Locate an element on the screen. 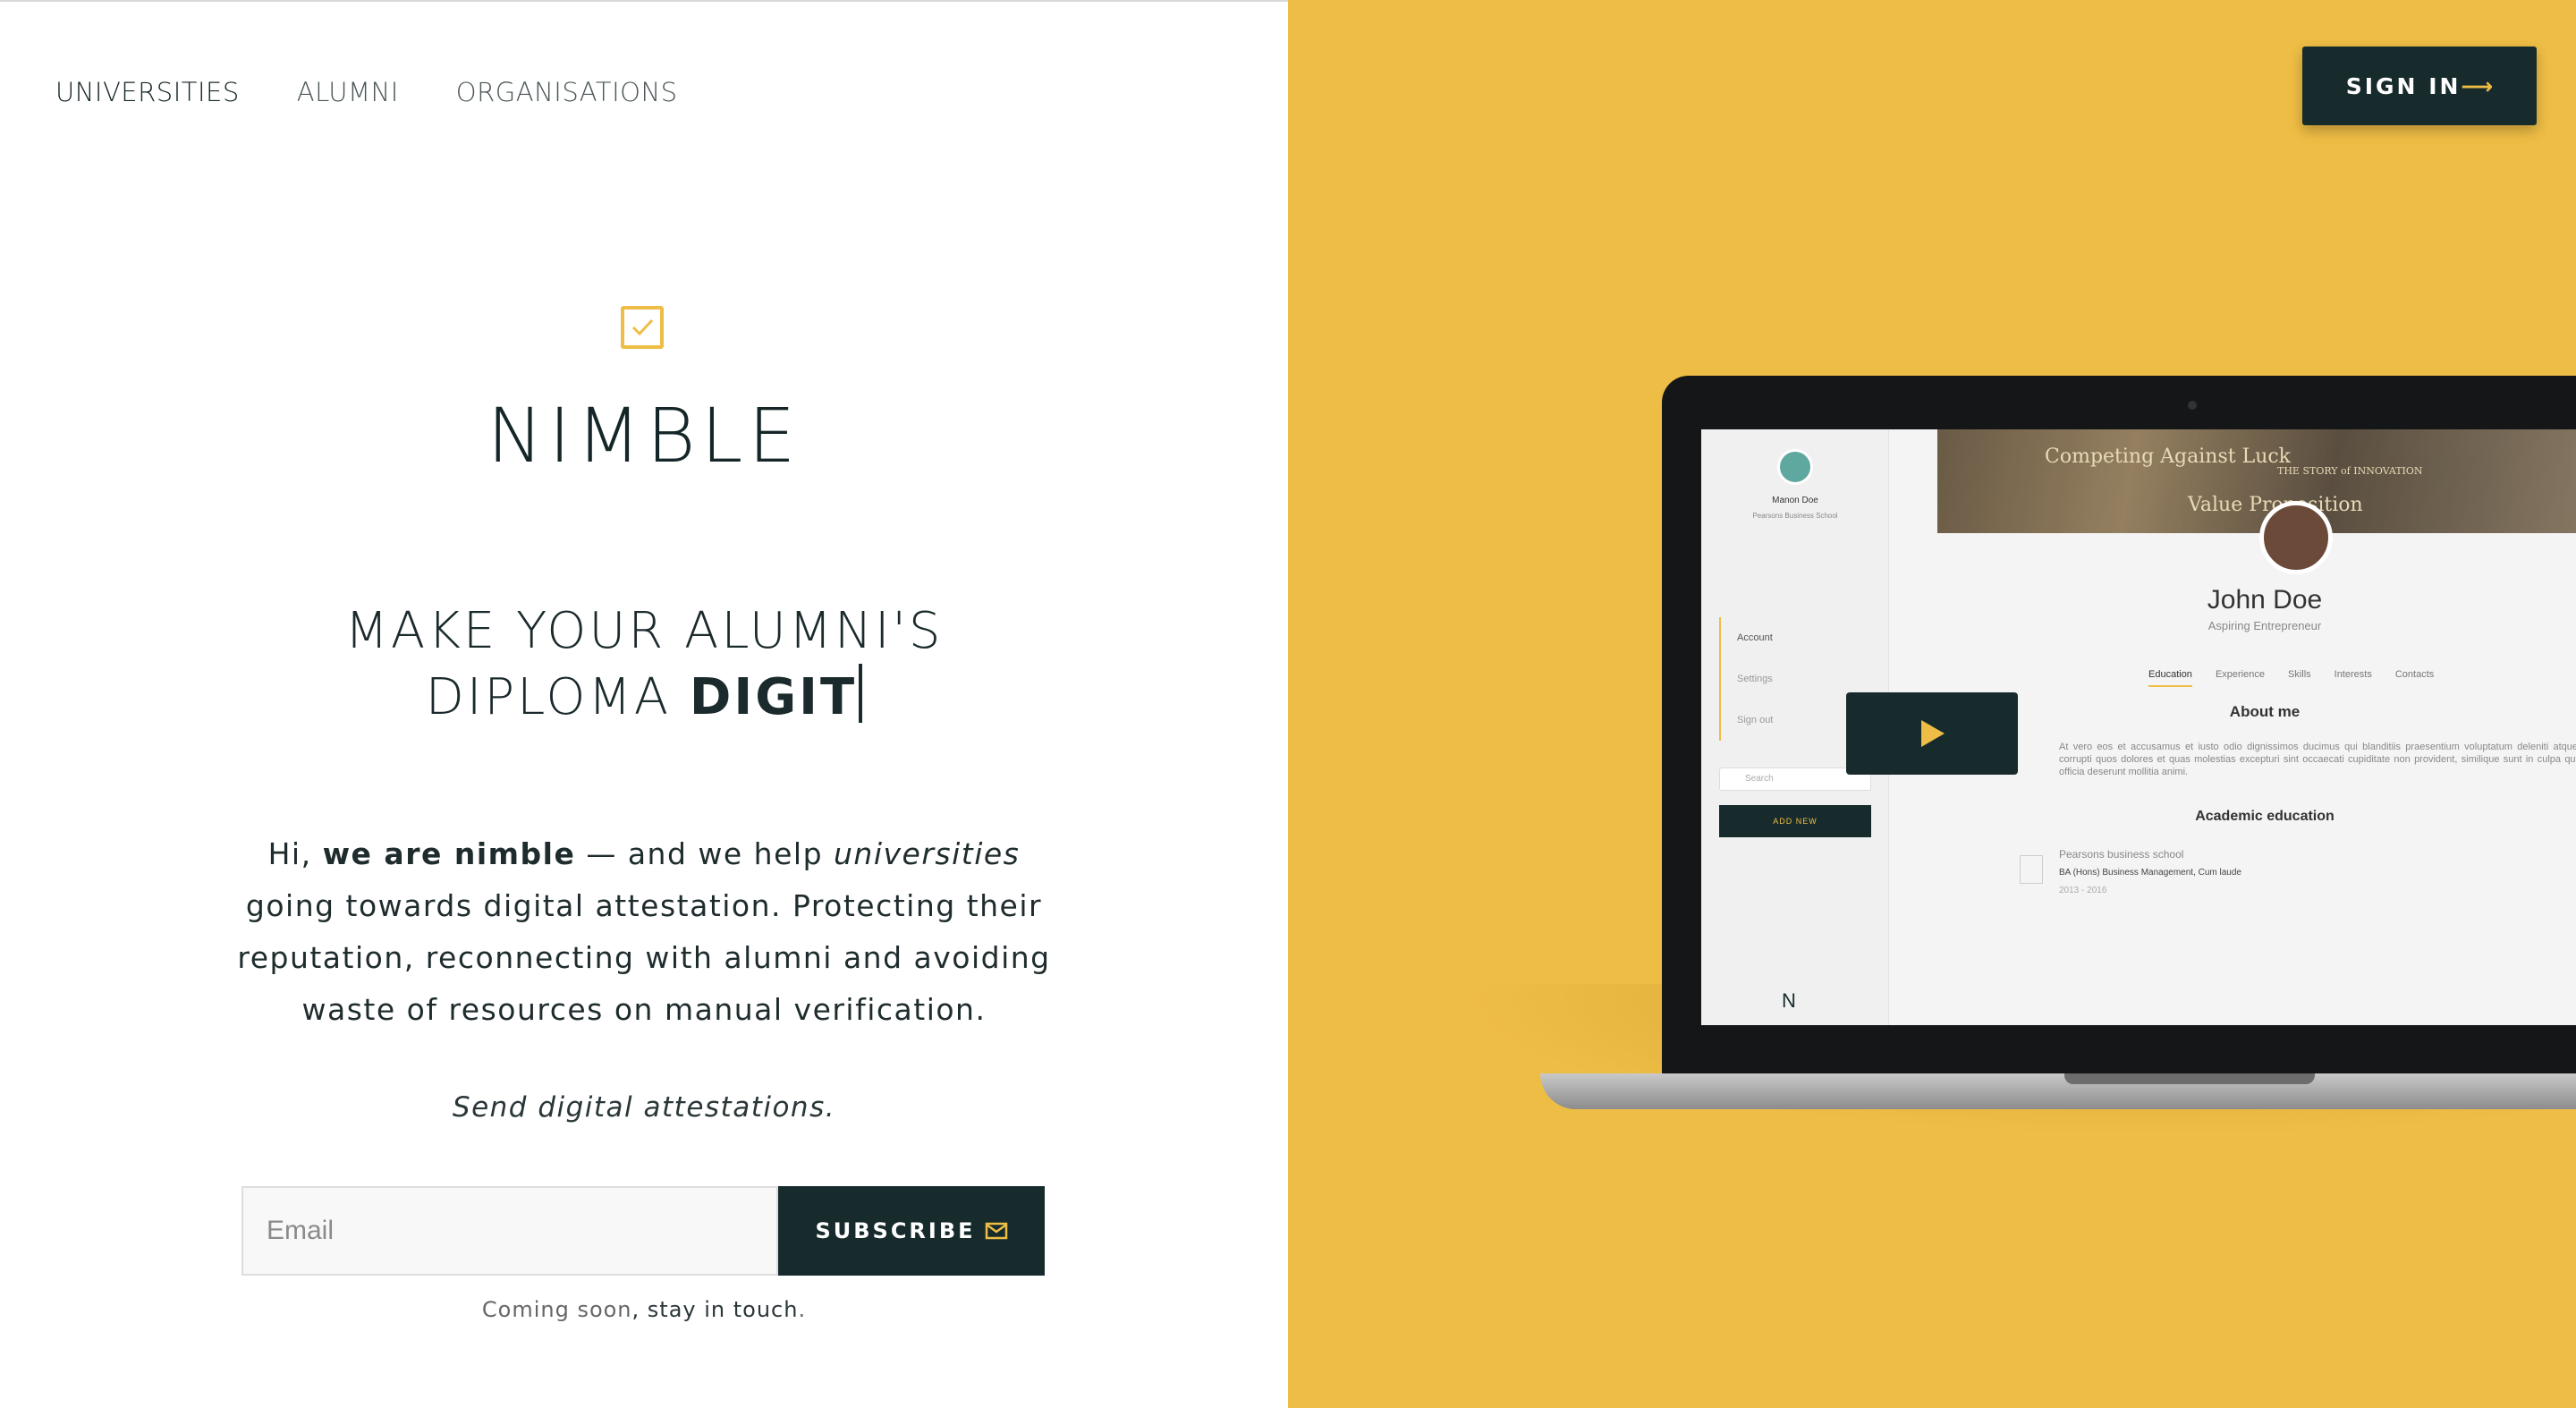  mockup-tab: Interests is located at coordinates (2353, 674).